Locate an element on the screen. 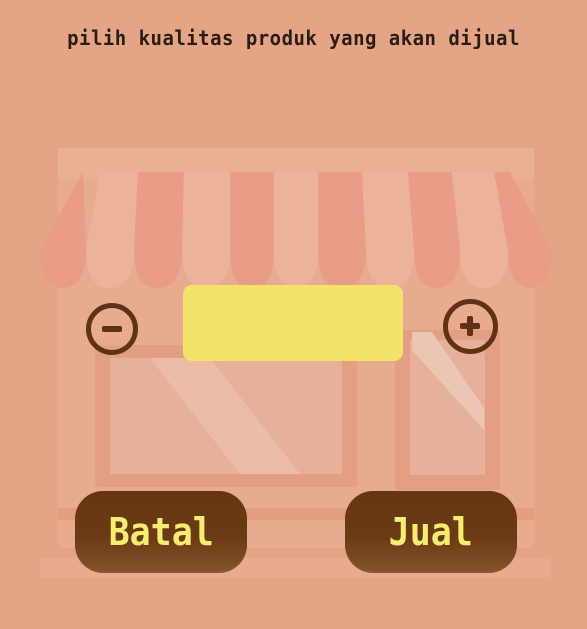 The height and width of the screenshot is (629, 587). cancel-button: Batal is located at coordinates (161, 532).